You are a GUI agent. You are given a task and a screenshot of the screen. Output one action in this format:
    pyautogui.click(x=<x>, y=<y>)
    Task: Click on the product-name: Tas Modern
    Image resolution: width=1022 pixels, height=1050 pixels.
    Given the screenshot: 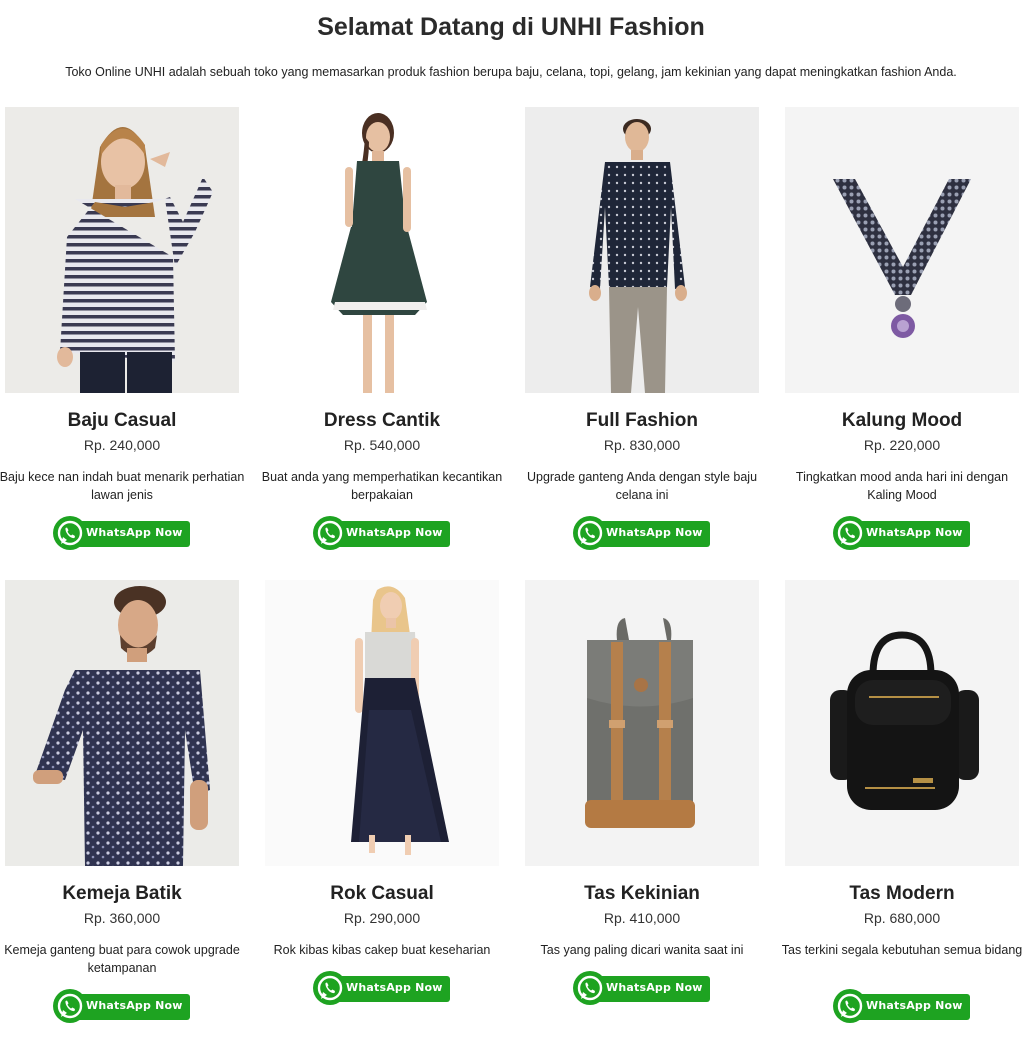 What is the action you would take?
    pyautogui.click(x=902, y=893)
    